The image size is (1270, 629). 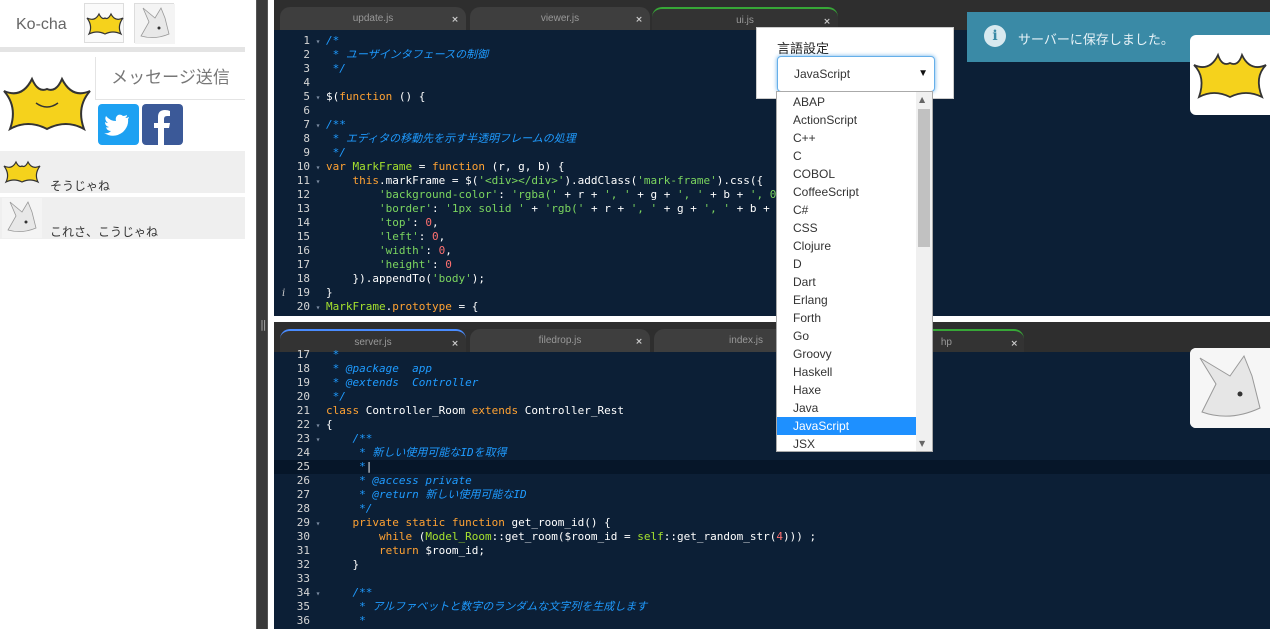 What do you see at coordinates (856, 74) in the screenshot?
I see `language-select: JavaScript ▼` at bounding box center [856, 74].